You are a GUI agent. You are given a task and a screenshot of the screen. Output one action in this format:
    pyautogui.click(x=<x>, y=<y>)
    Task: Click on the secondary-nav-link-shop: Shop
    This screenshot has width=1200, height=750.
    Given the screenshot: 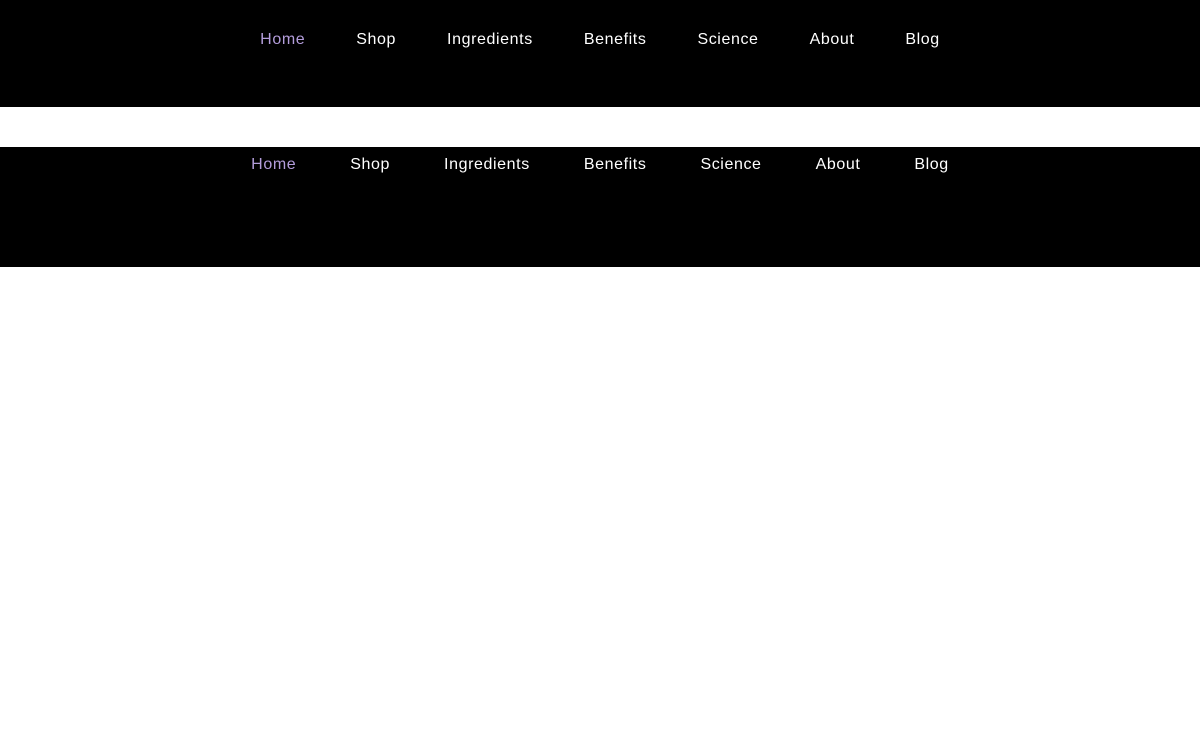 What is the action you would take?
    pyautogui.click(x=370, y=164)
    